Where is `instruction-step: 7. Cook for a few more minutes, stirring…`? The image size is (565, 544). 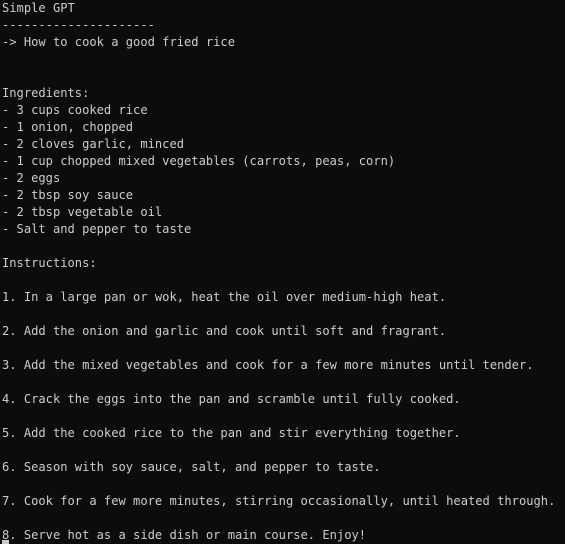
instruction-step: 7. Cook for a few more minutes, stirring… is located at coordinates (279, 501).